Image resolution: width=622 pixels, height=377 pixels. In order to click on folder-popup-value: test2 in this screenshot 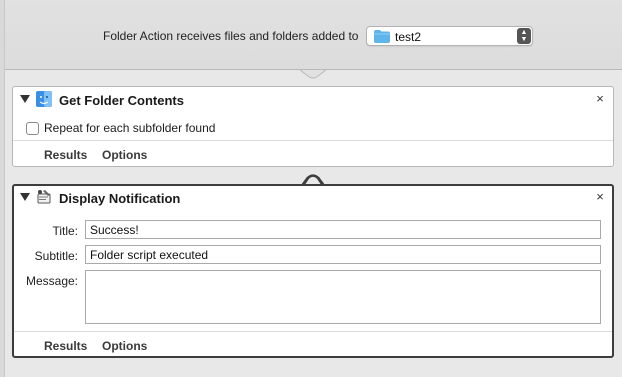, I will do `click(408, 37)`.